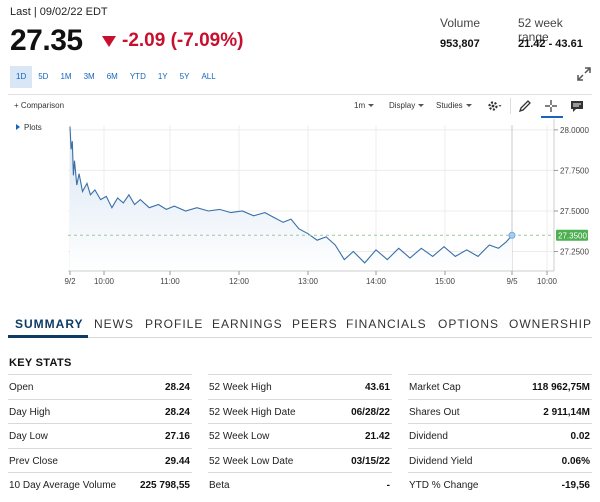 This screenshot has width=600, height=502. Describe the element at coordinates (370, 412) in the screenshot. I see `stat-value: 06/28/22` at that location.